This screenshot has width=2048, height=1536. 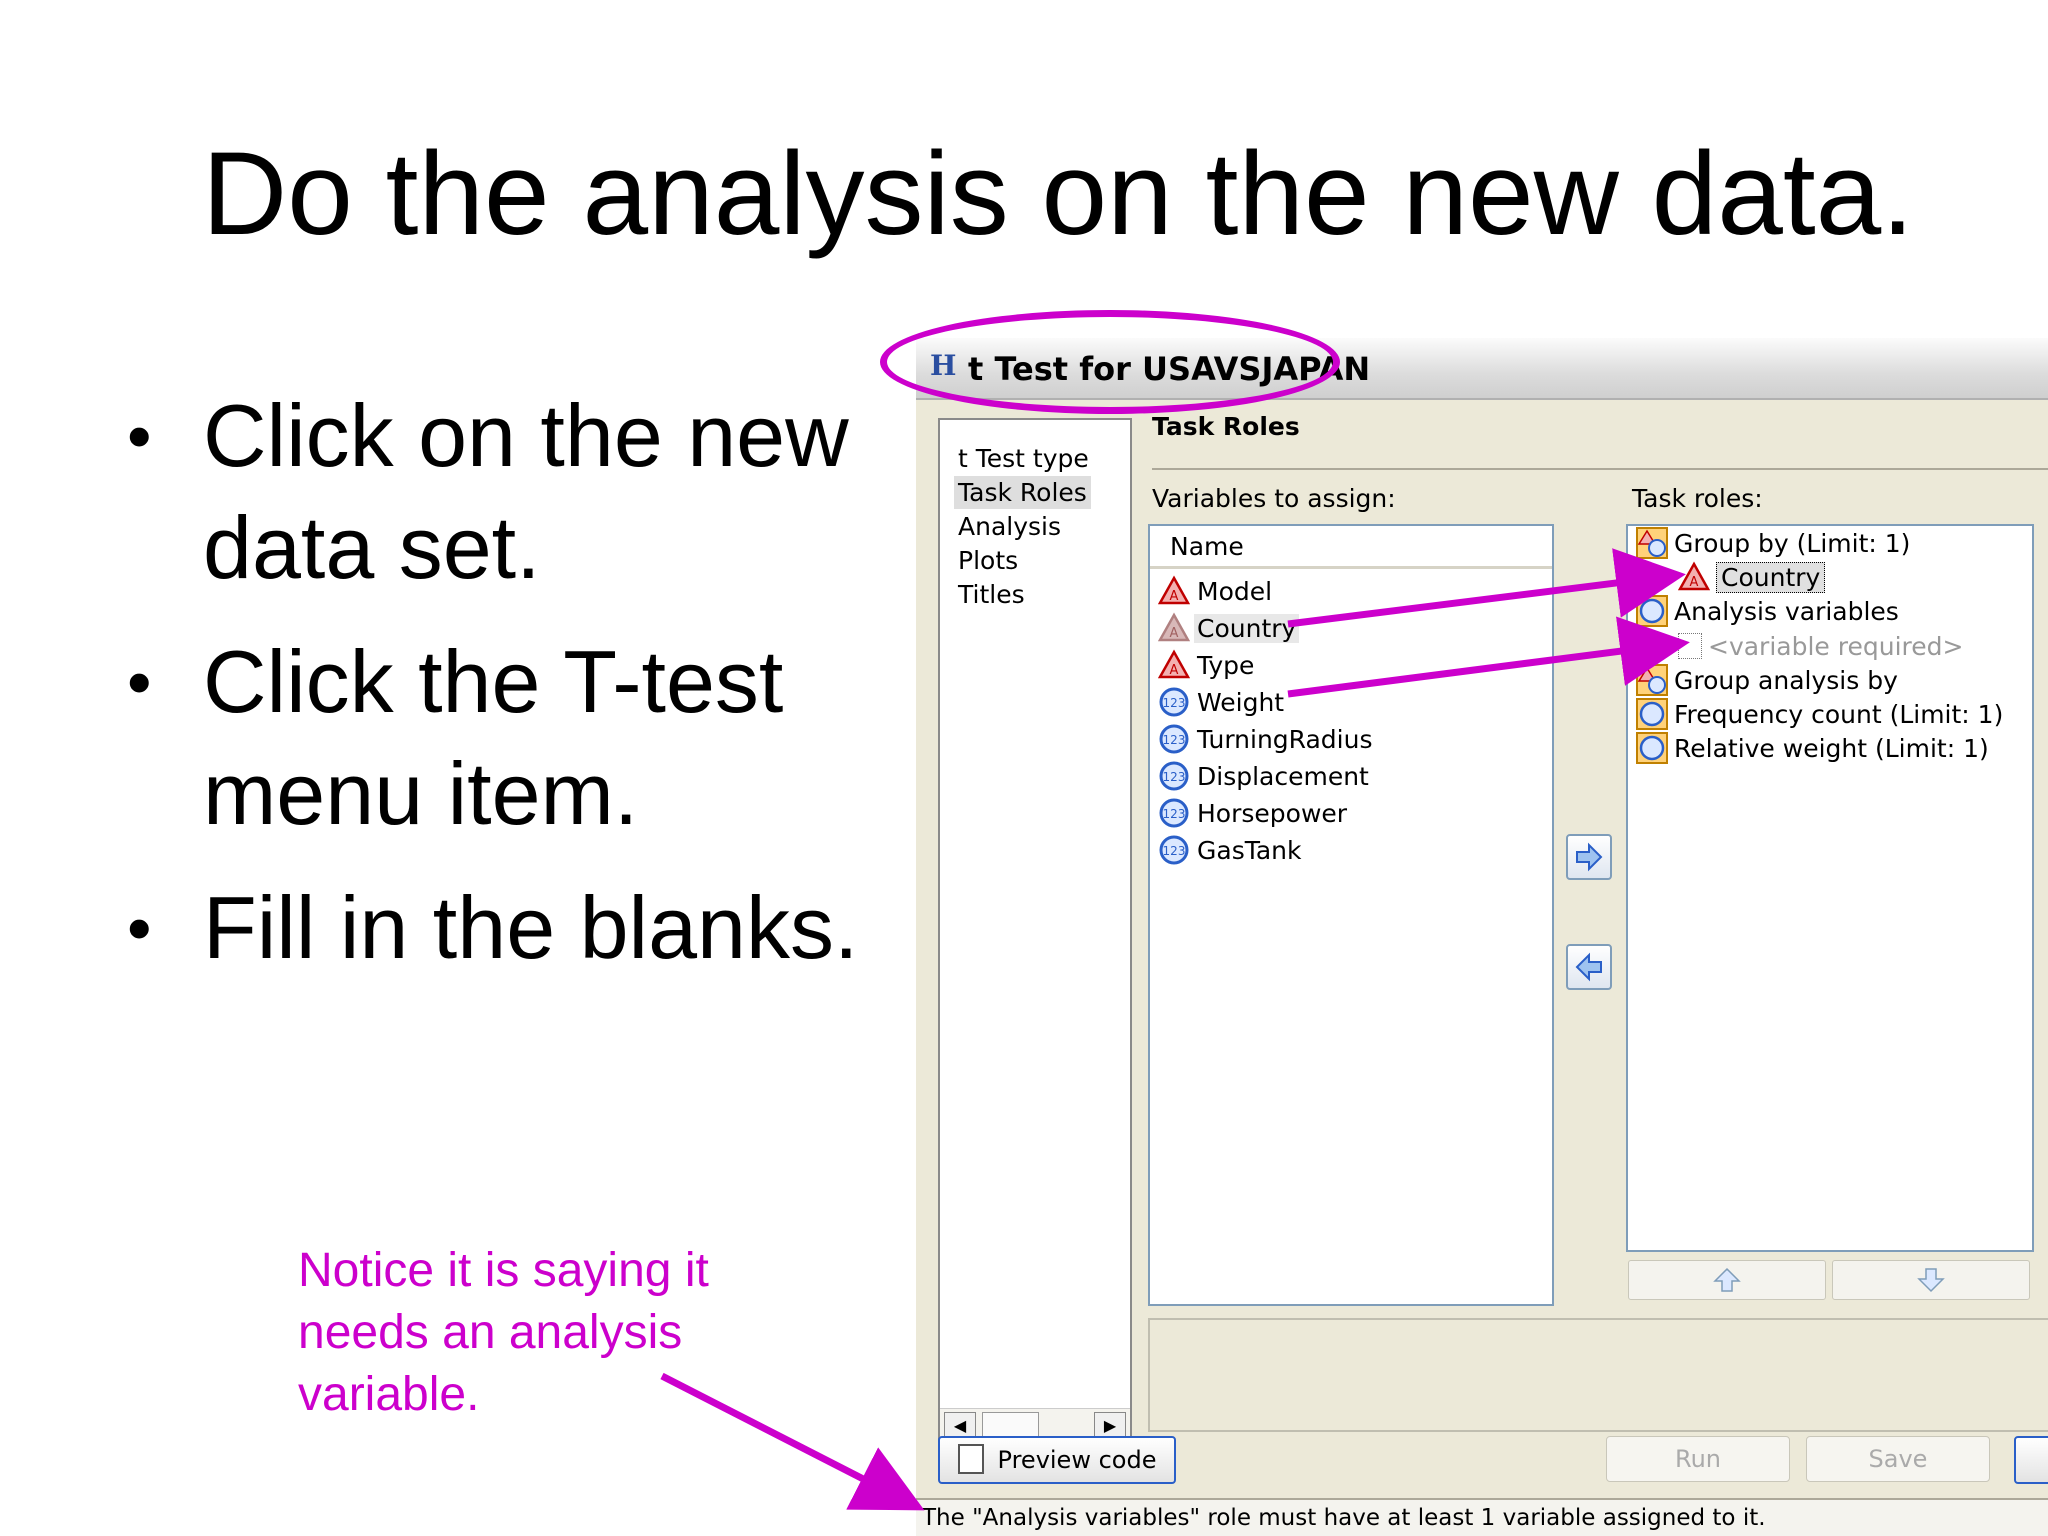 What do you see at coordinates (1265, 776) in the screenshot?
I see `list-item: 123 Displacement` at bounding box center [1265, 776].